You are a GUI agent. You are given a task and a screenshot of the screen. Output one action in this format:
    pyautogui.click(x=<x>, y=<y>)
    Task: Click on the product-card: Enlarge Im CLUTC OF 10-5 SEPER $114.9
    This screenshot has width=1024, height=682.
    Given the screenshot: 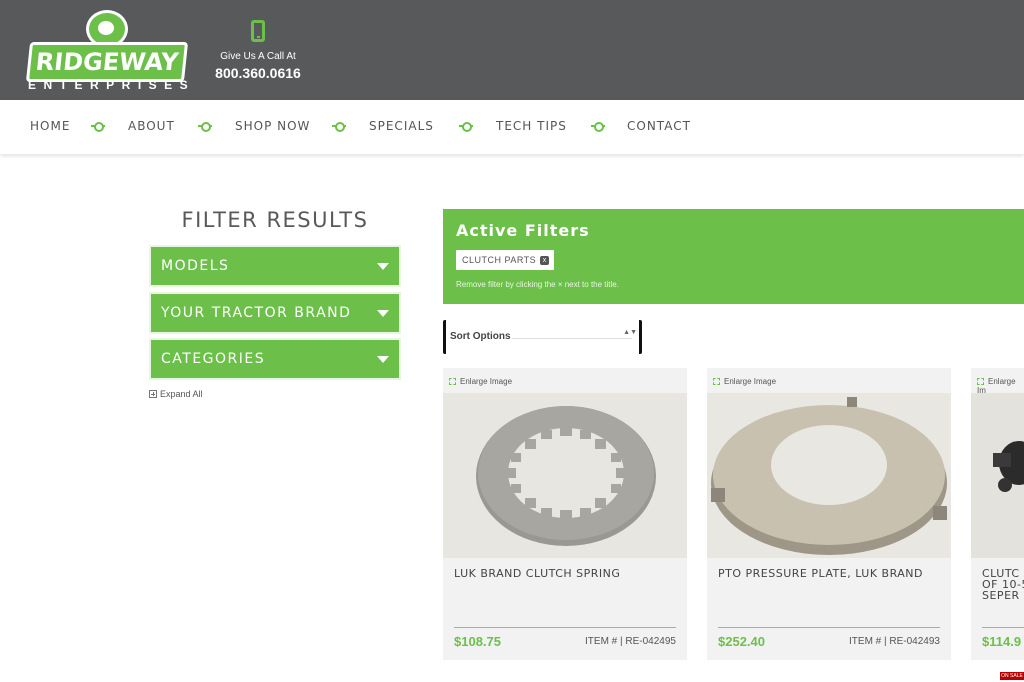 What is the action you would take?
    pyautogui.click(x=997, y=514)
    